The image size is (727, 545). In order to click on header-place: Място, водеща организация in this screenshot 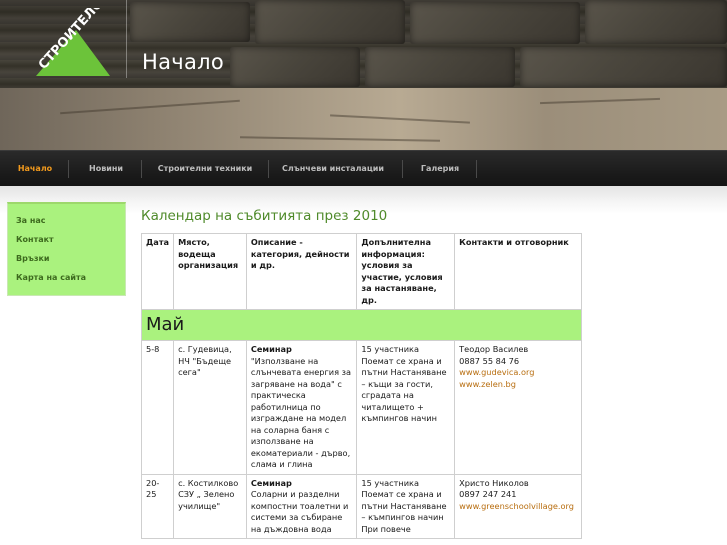, I will do `click(210, 271)`.